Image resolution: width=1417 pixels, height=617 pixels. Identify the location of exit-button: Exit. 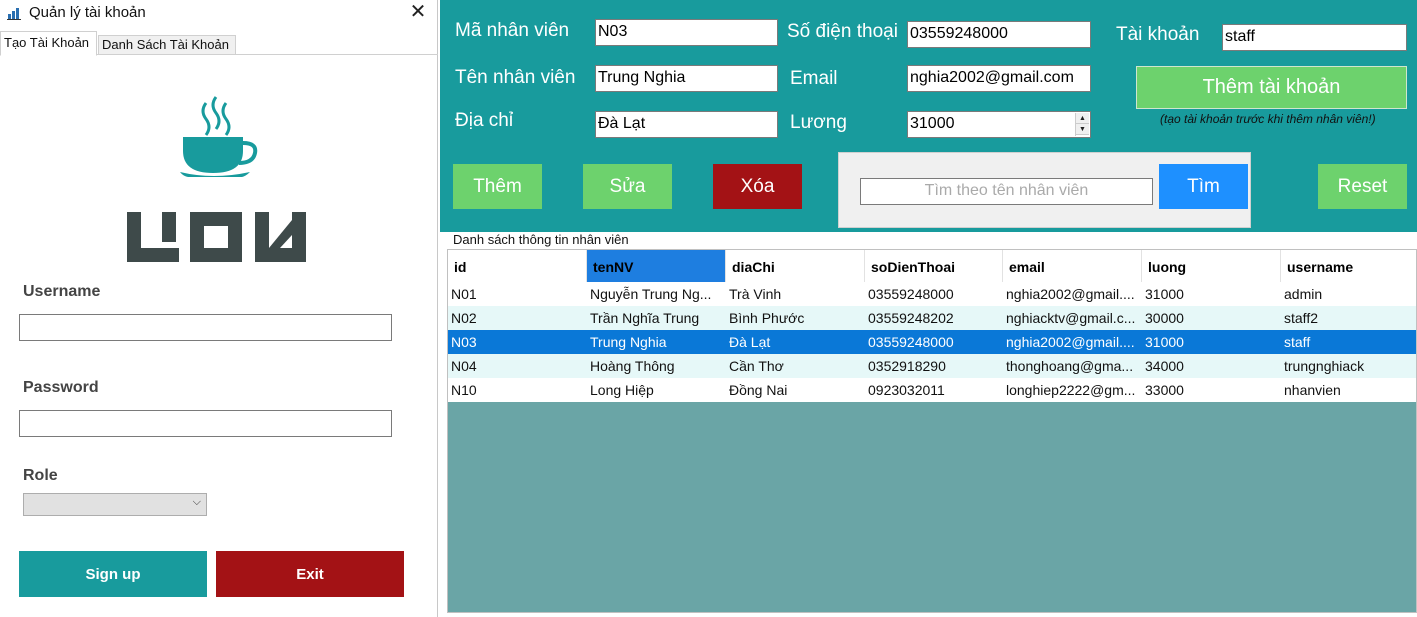
(310, 574).